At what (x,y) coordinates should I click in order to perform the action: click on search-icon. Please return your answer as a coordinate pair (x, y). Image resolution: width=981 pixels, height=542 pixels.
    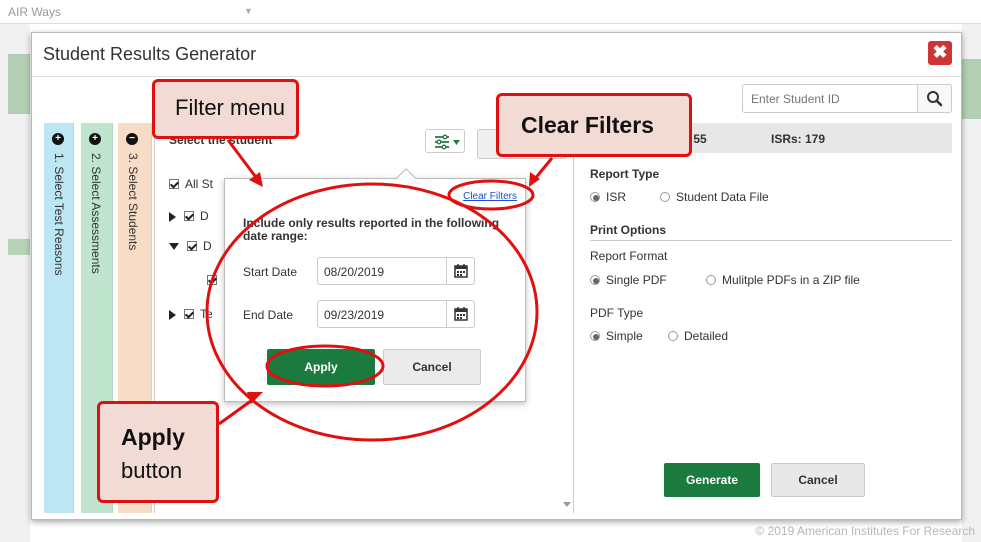
    Looking at the image, I should click on (935, 99).